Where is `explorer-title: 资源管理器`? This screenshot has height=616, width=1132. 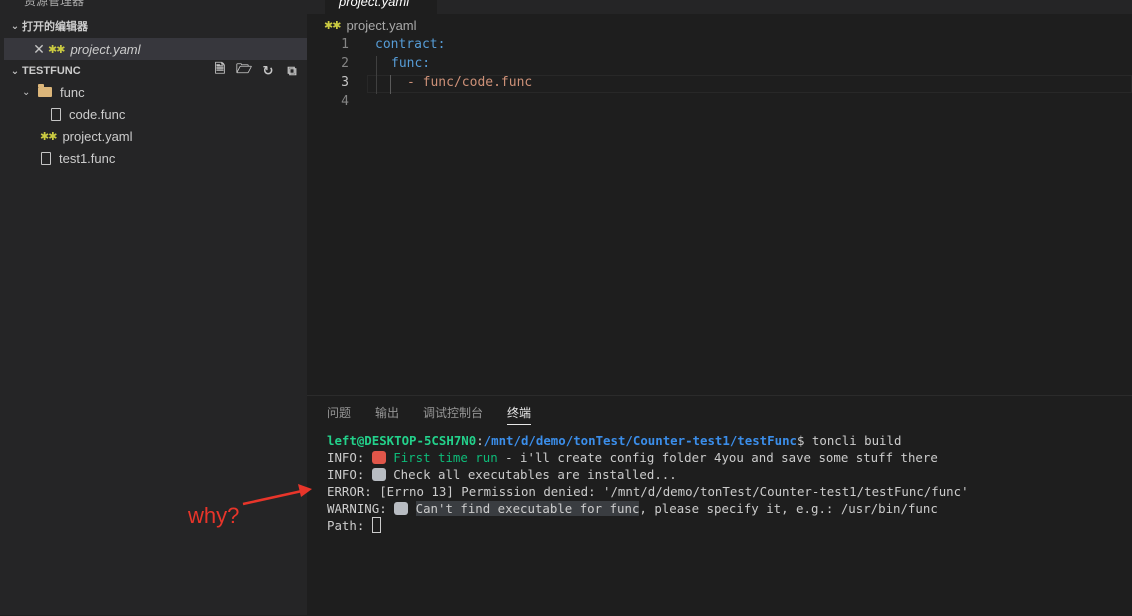 explorer-title: 资源管理器 is located at coordinates (54, 4).